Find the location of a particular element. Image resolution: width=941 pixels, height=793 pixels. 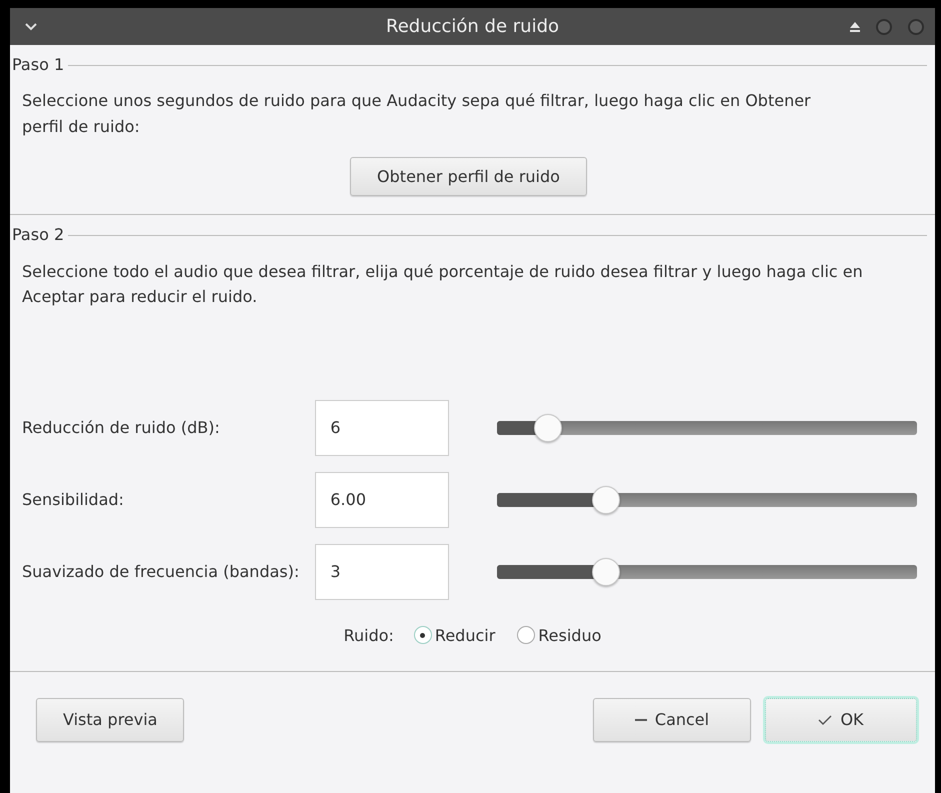

checkmark-icon is located at coordinates (825, 719).